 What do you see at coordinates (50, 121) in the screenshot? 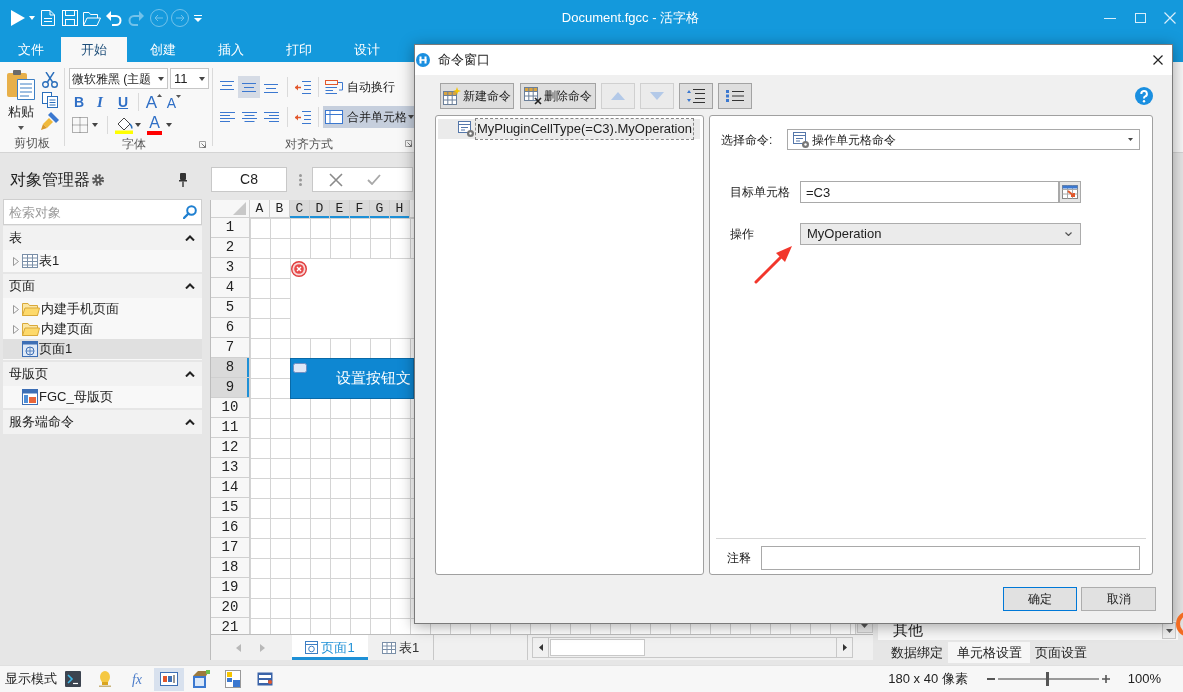
I see `brush-icon` at bounding box center [50, 121].